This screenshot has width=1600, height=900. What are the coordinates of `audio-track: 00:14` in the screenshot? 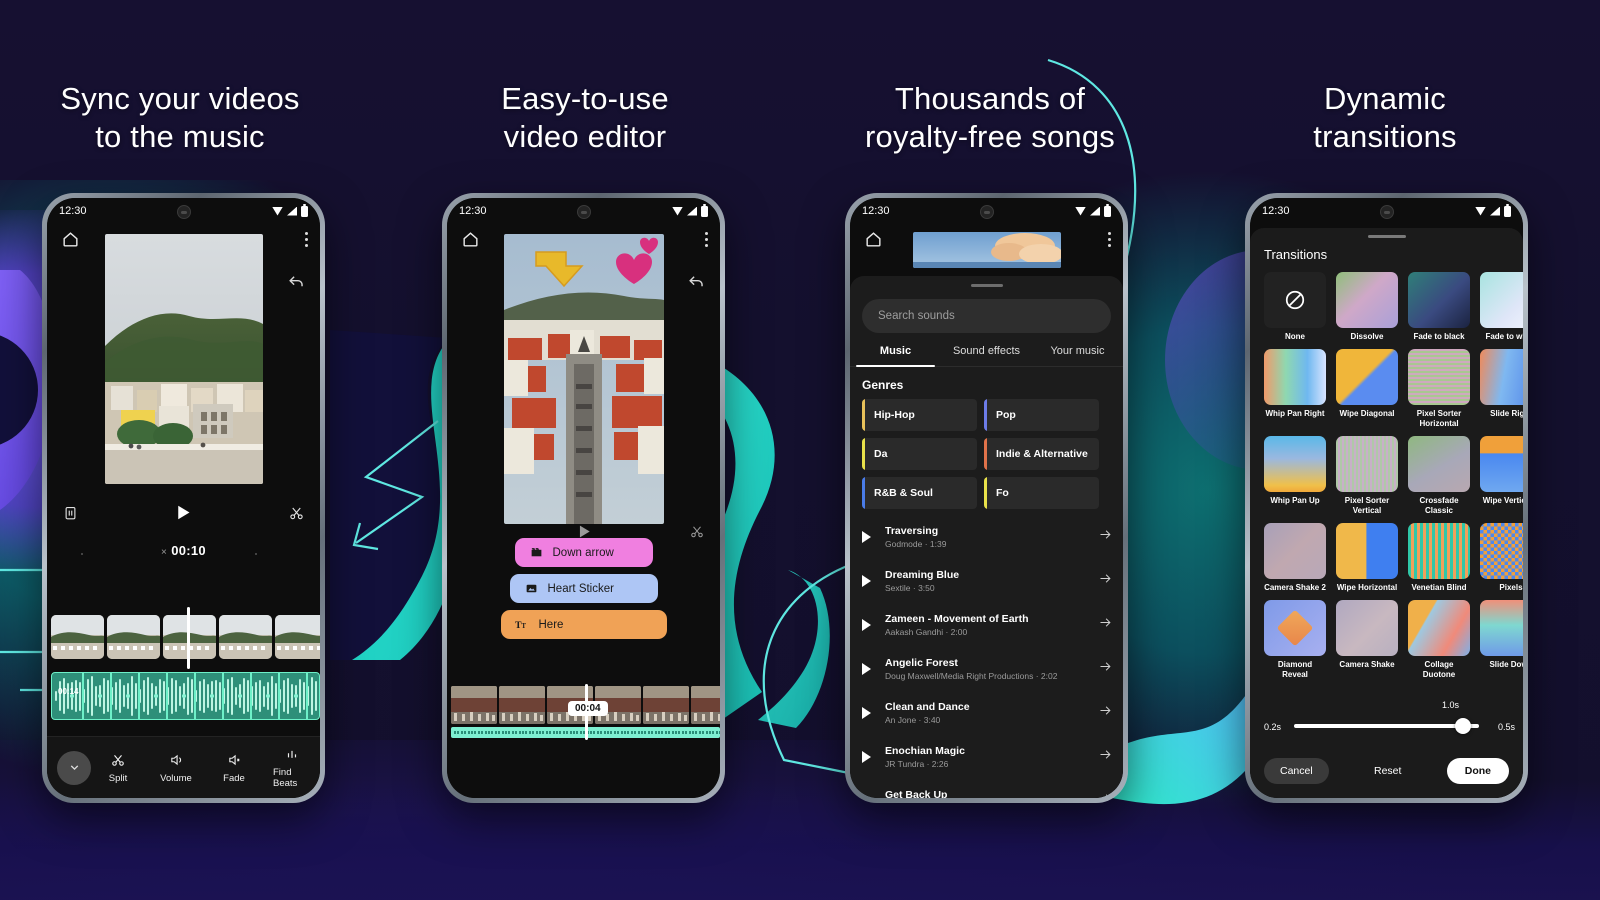 It's located at (185, 696).